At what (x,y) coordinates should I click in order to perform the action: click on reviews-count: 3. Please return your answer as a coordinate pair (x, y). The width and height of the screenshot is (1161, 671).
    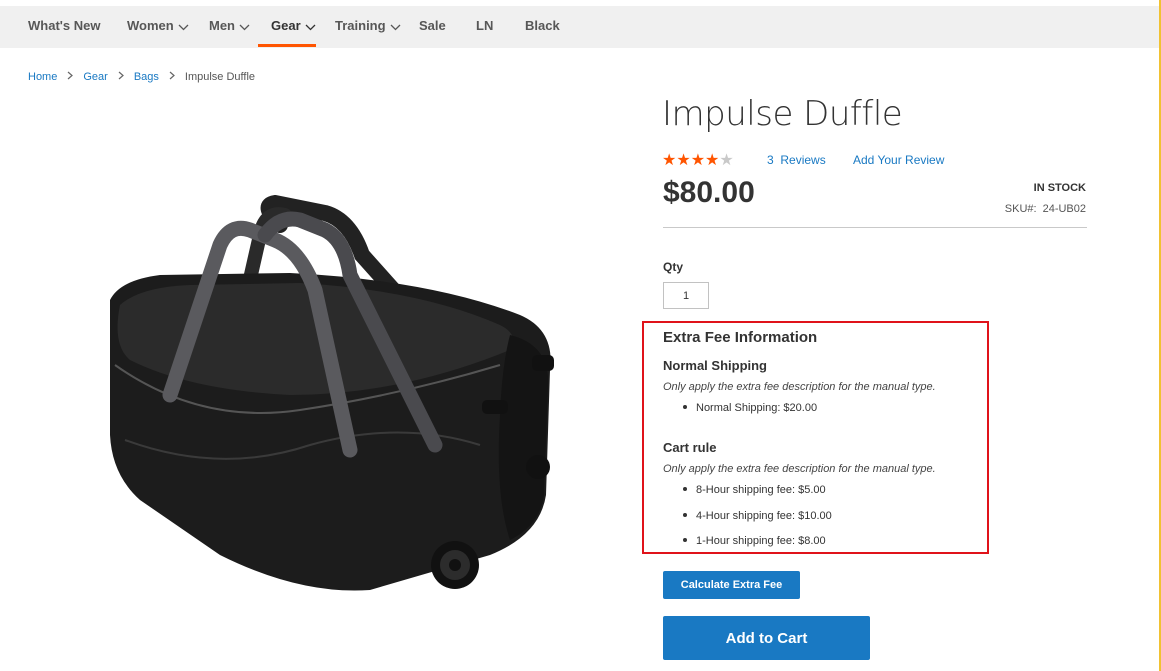
    Looking at the image, I should click on (770, 160).